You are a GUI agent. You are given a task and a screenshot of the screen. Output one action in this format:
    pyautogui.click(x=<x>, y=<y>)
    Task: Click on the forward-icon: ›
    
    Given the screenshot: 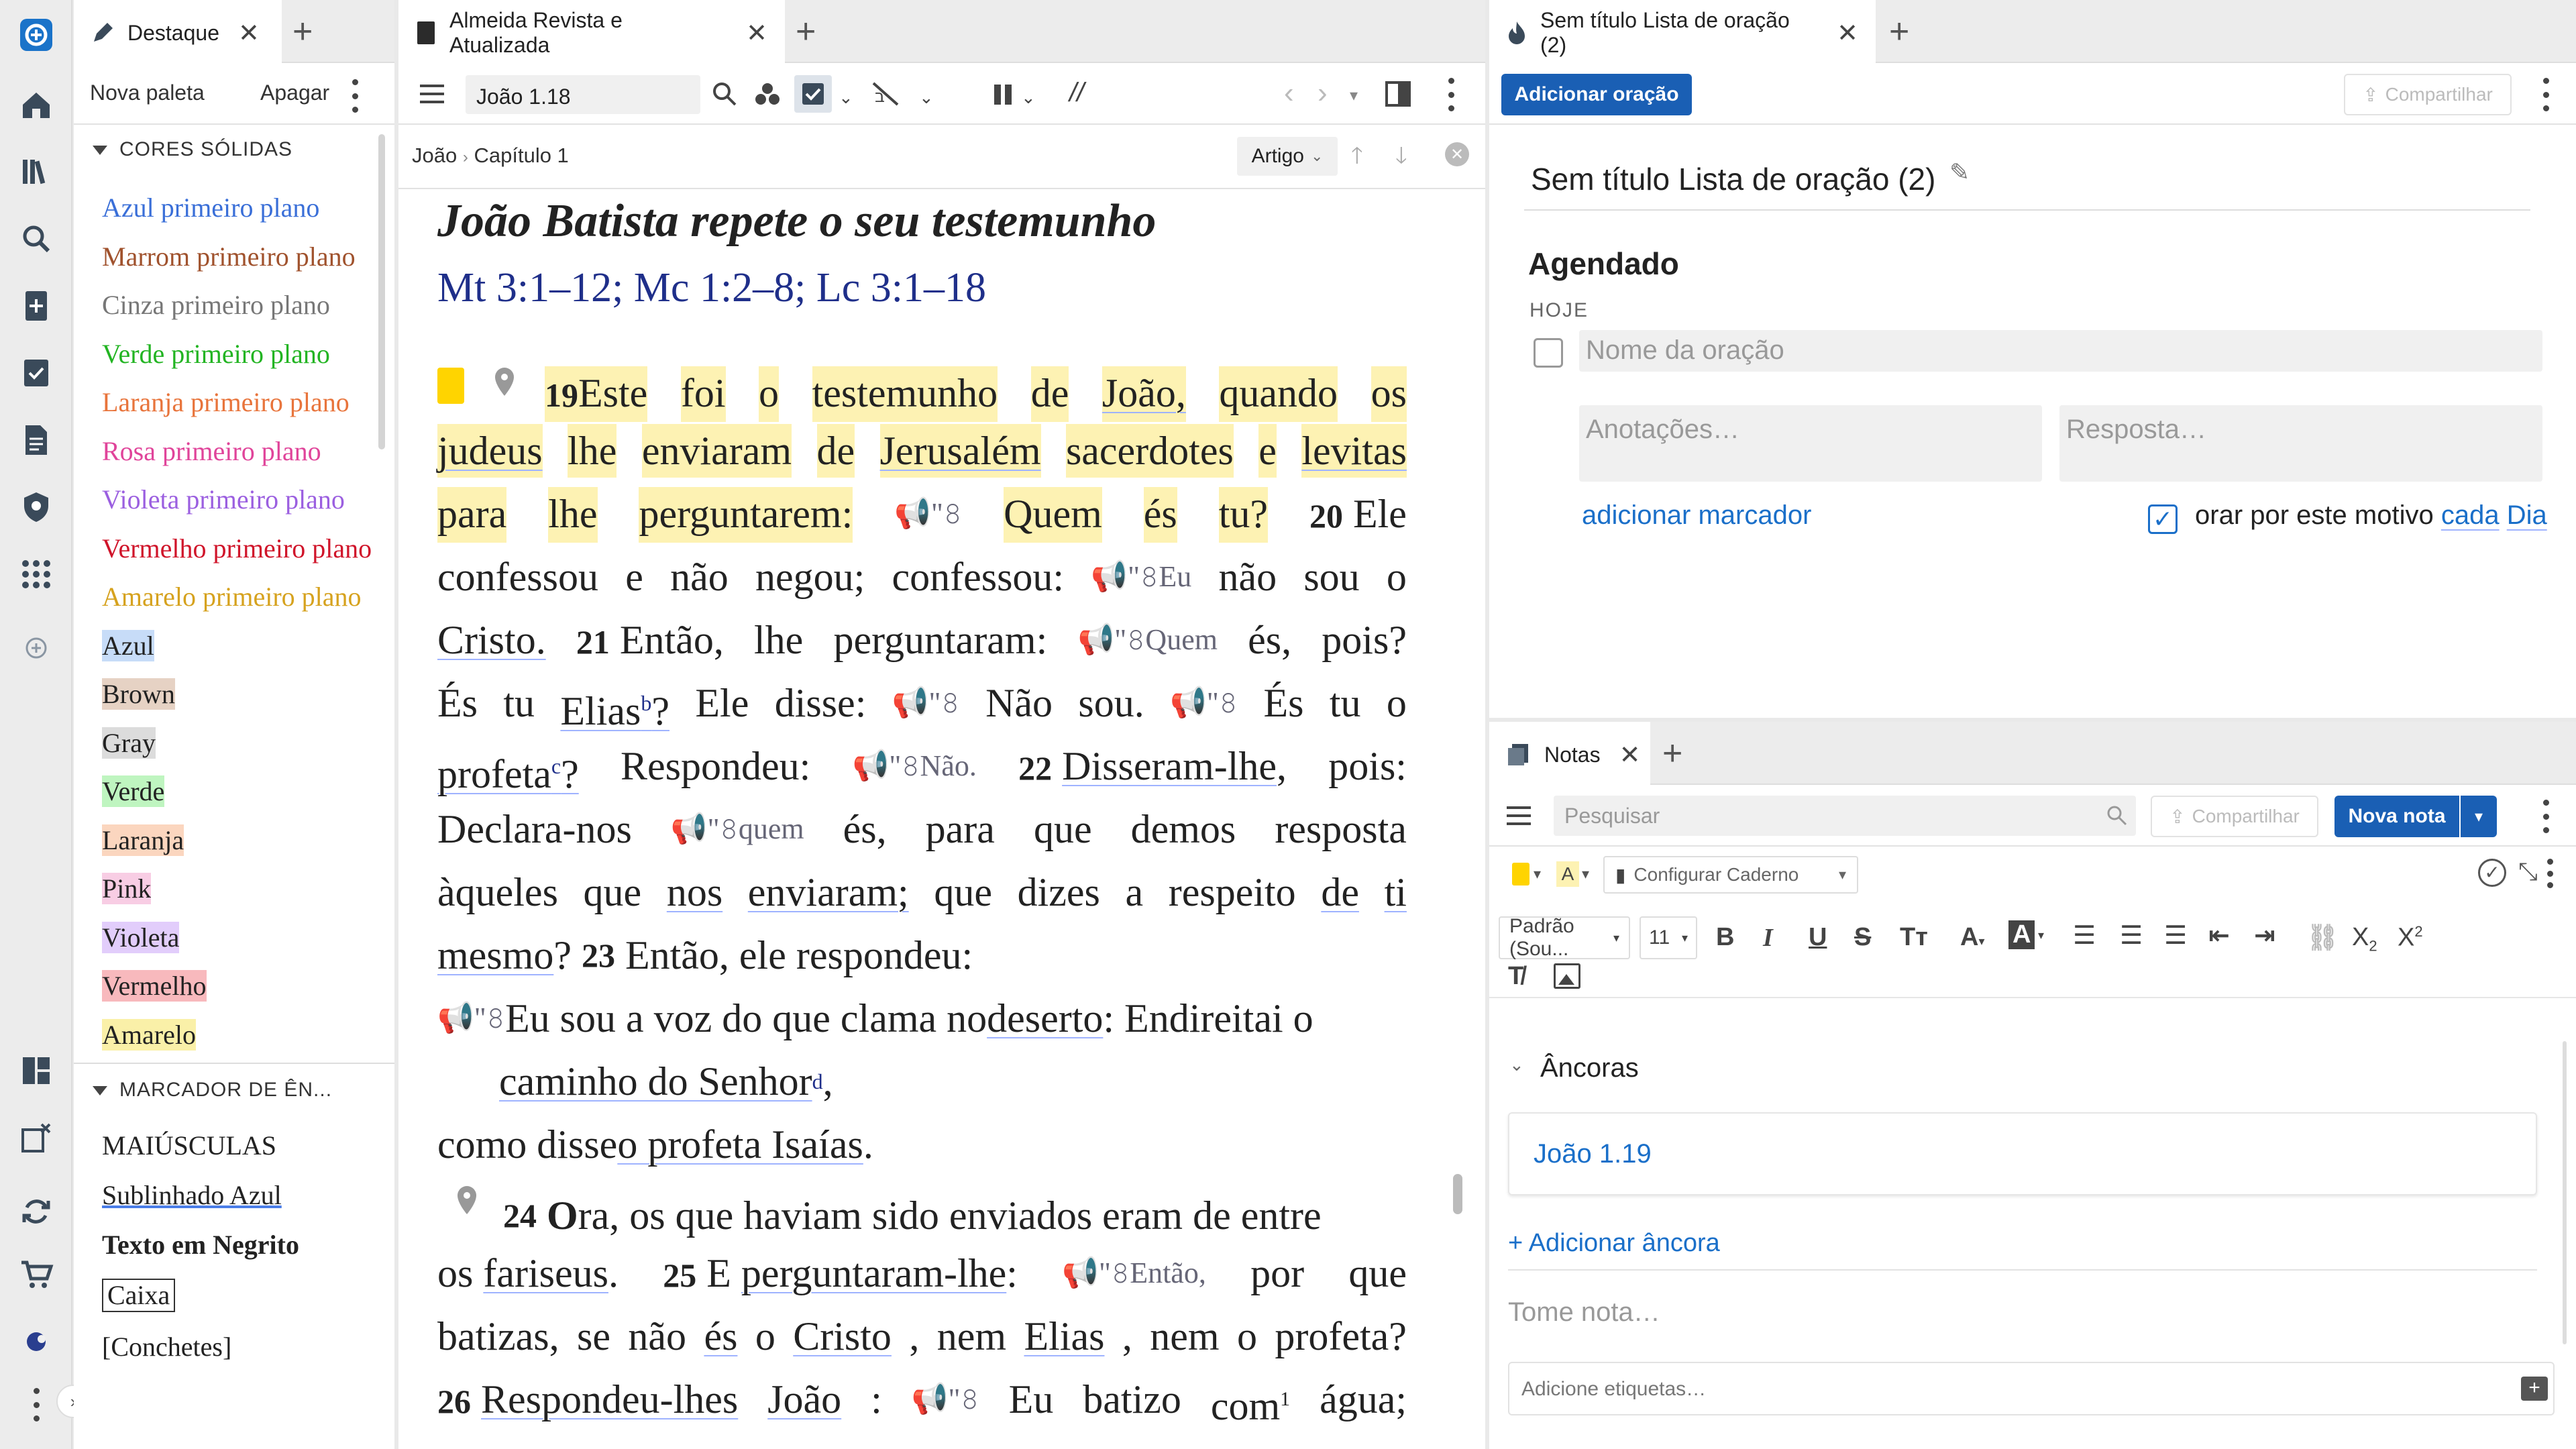 What is the action you would take?
    pyautogui.click(x=1323, y=93)
    